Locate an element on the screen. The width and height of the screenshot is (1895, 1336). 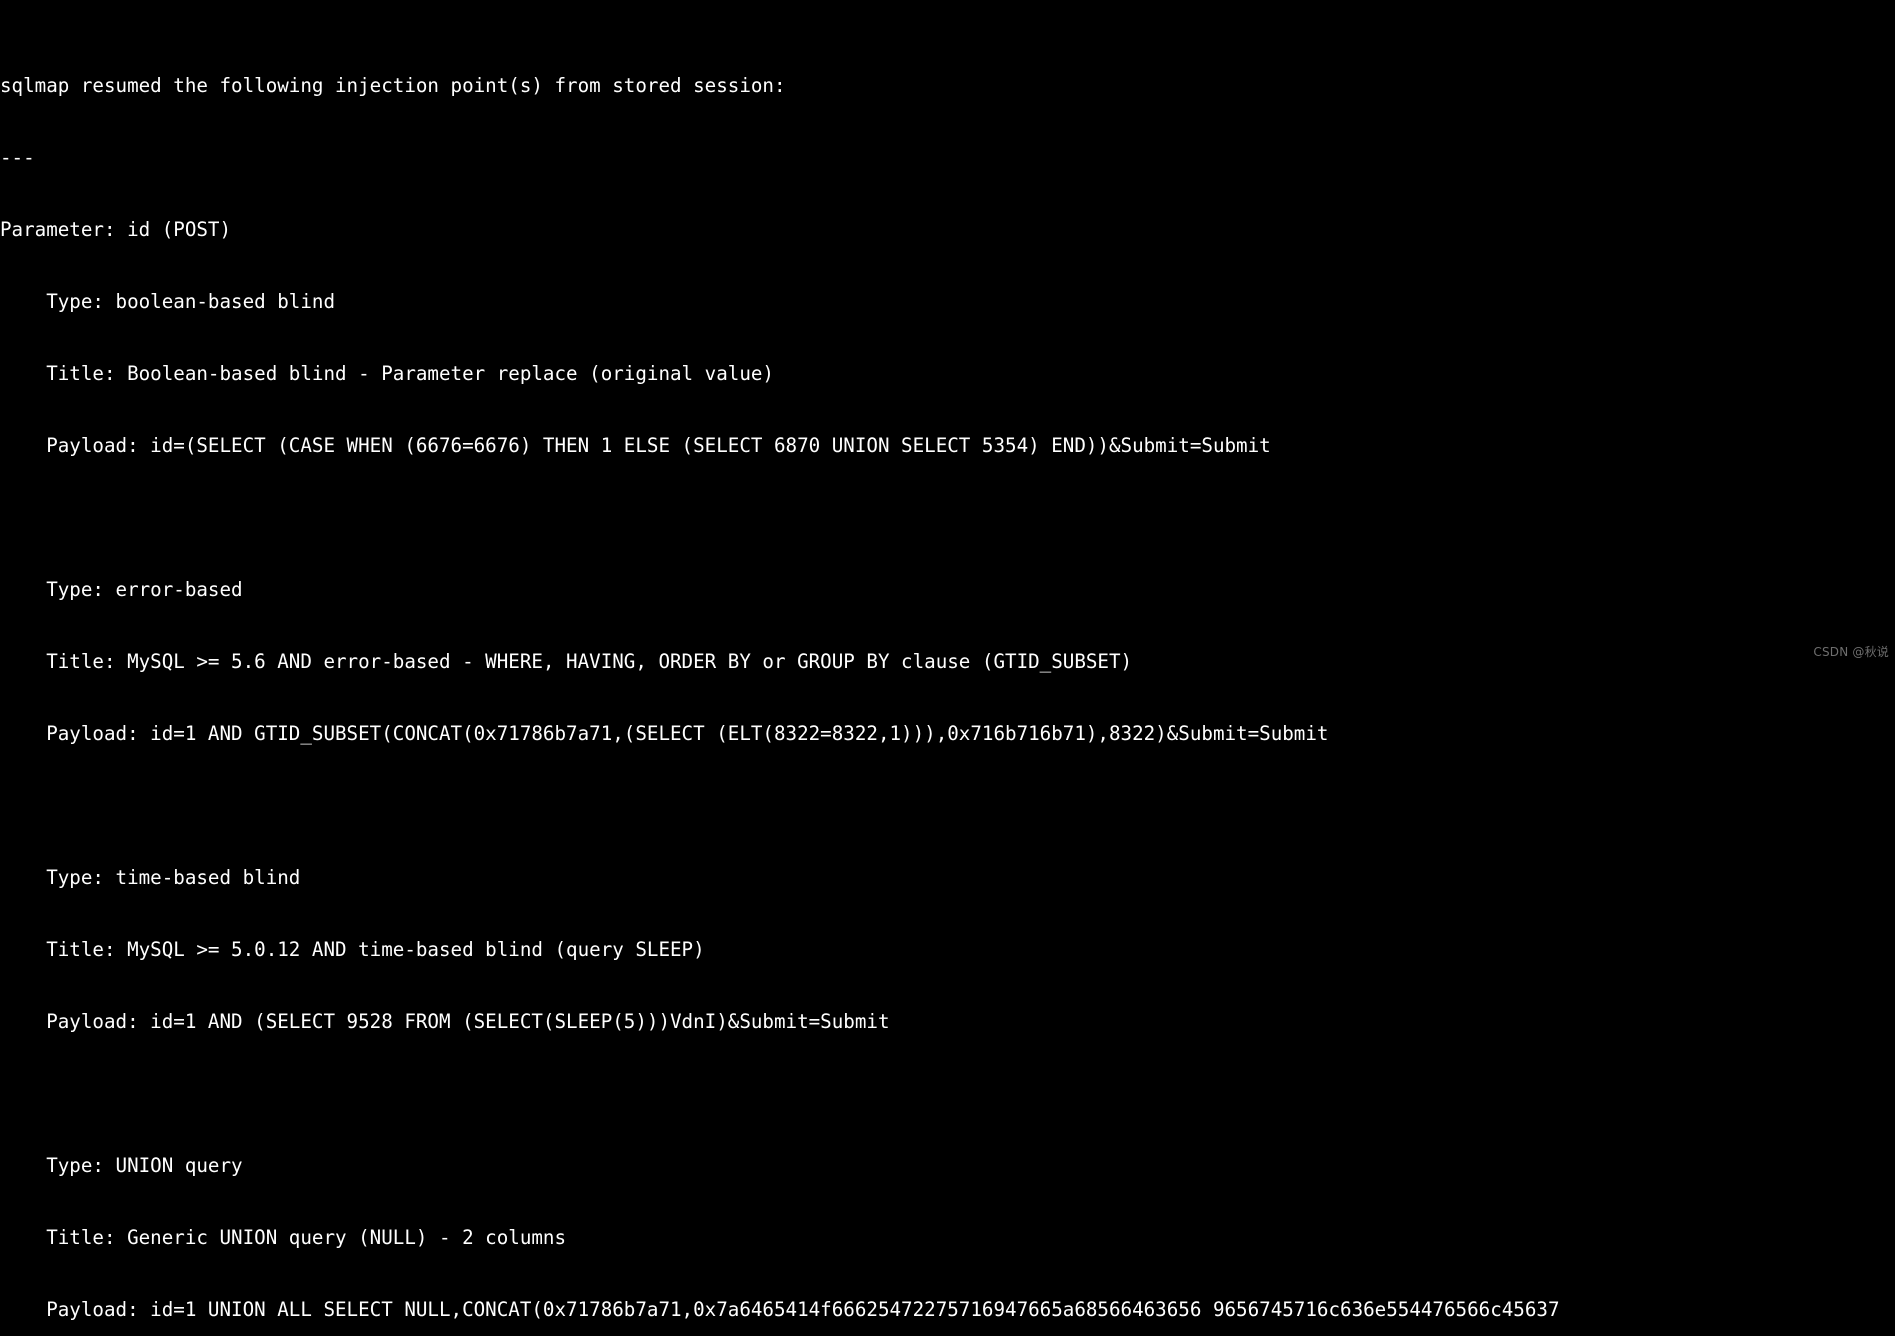
terminal-line: Type: error-based is located at coordinates (121, 589).